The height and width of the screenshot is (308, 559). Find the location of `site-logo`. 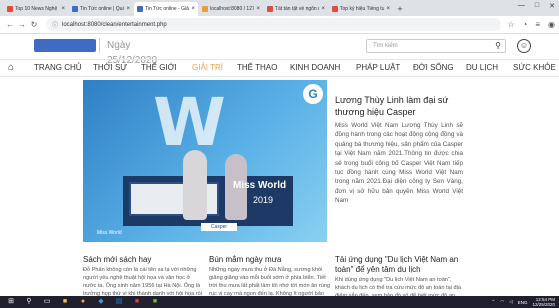

site-logo is located at coordinates (65, 45).